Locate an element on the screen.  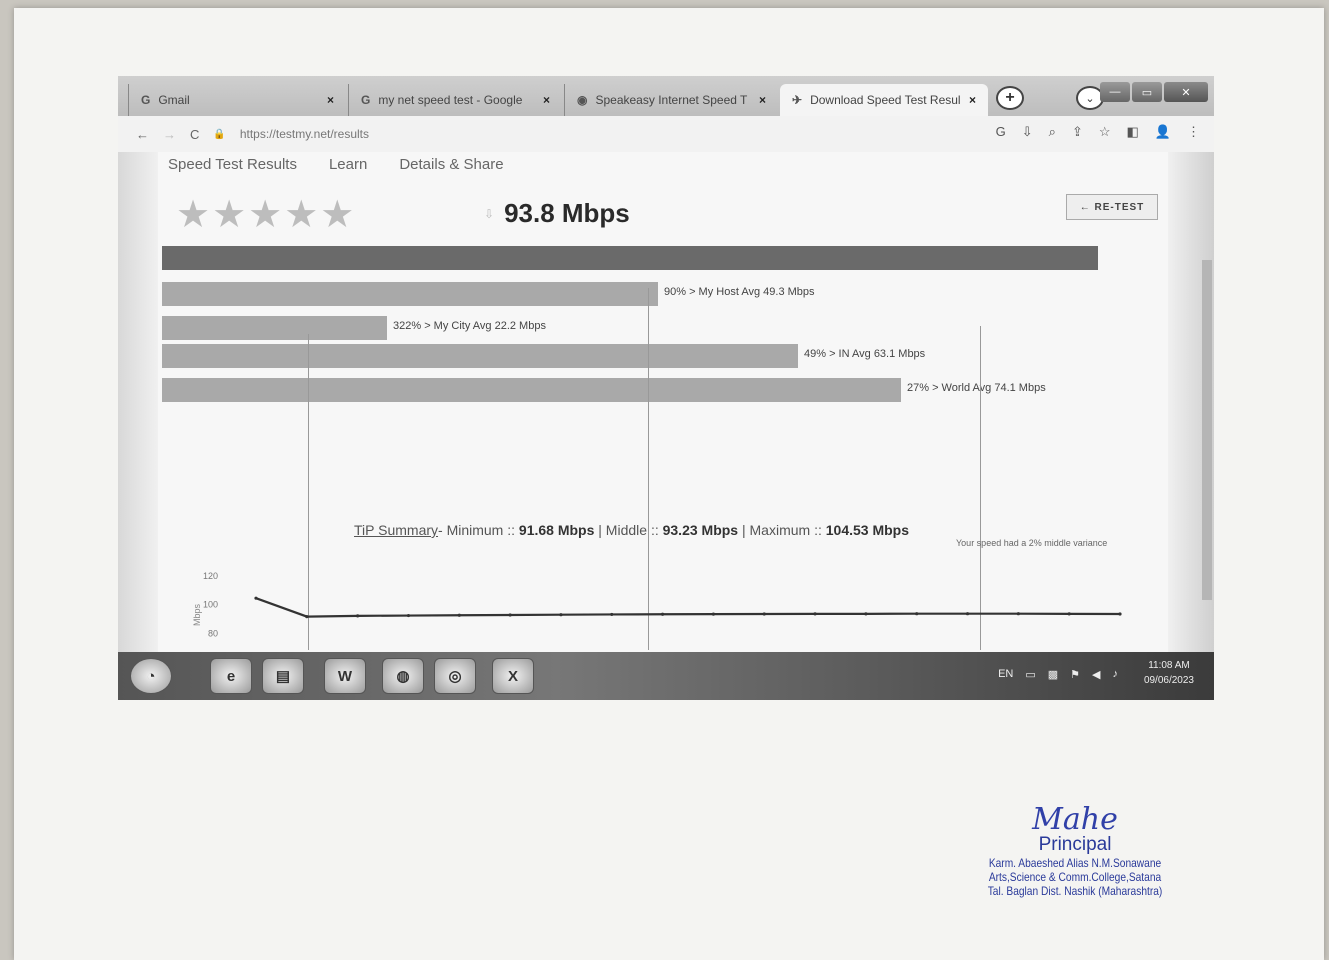
new-tab-button: + is located at coordinates (1010, 98).